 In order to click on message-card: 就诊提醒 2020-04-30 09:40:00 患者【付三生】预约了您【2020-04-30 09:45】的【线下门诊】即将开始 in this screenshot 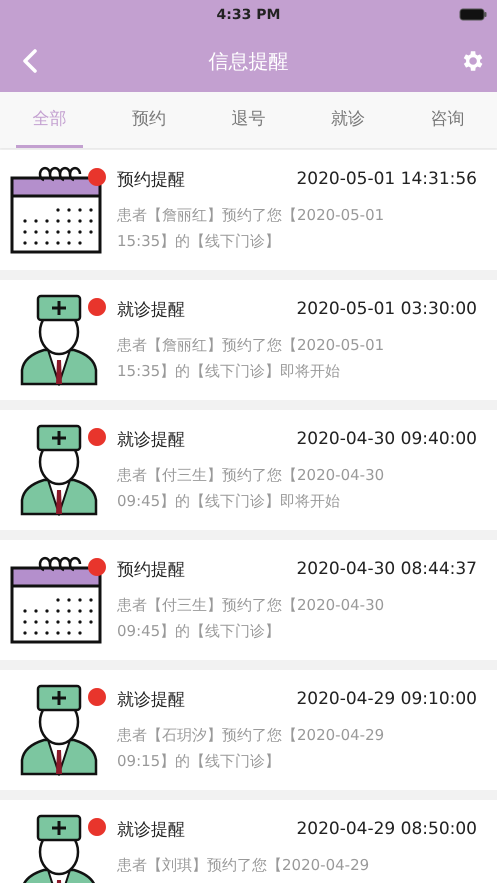, I will do `click(248, 470)`.